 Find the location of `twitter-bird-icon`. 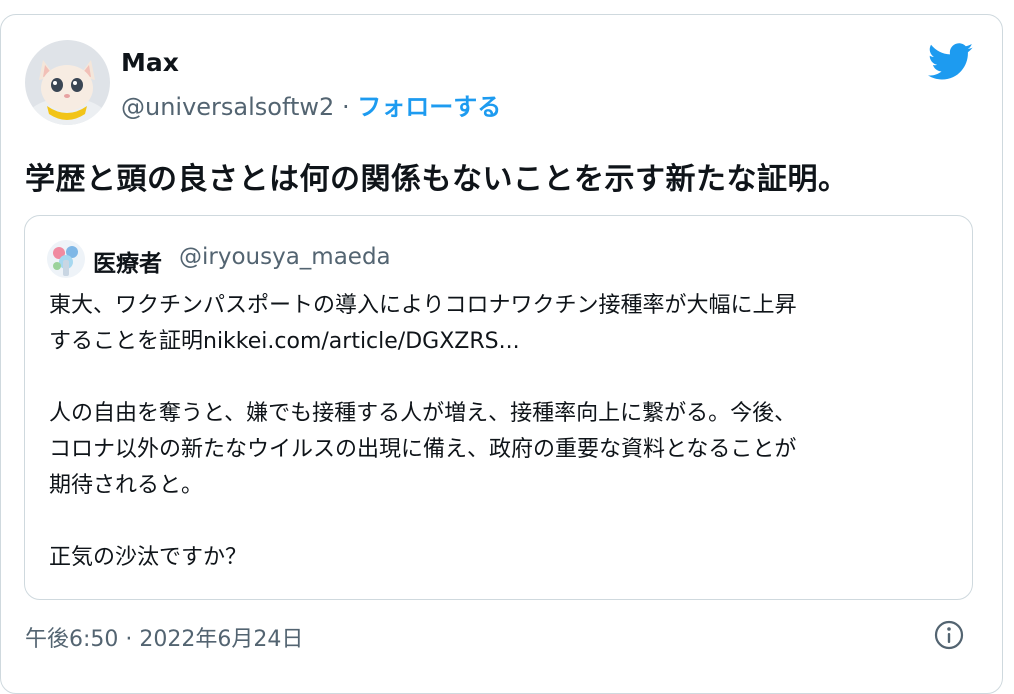

twitter-bird-icon is located at coordinates (950, 62).